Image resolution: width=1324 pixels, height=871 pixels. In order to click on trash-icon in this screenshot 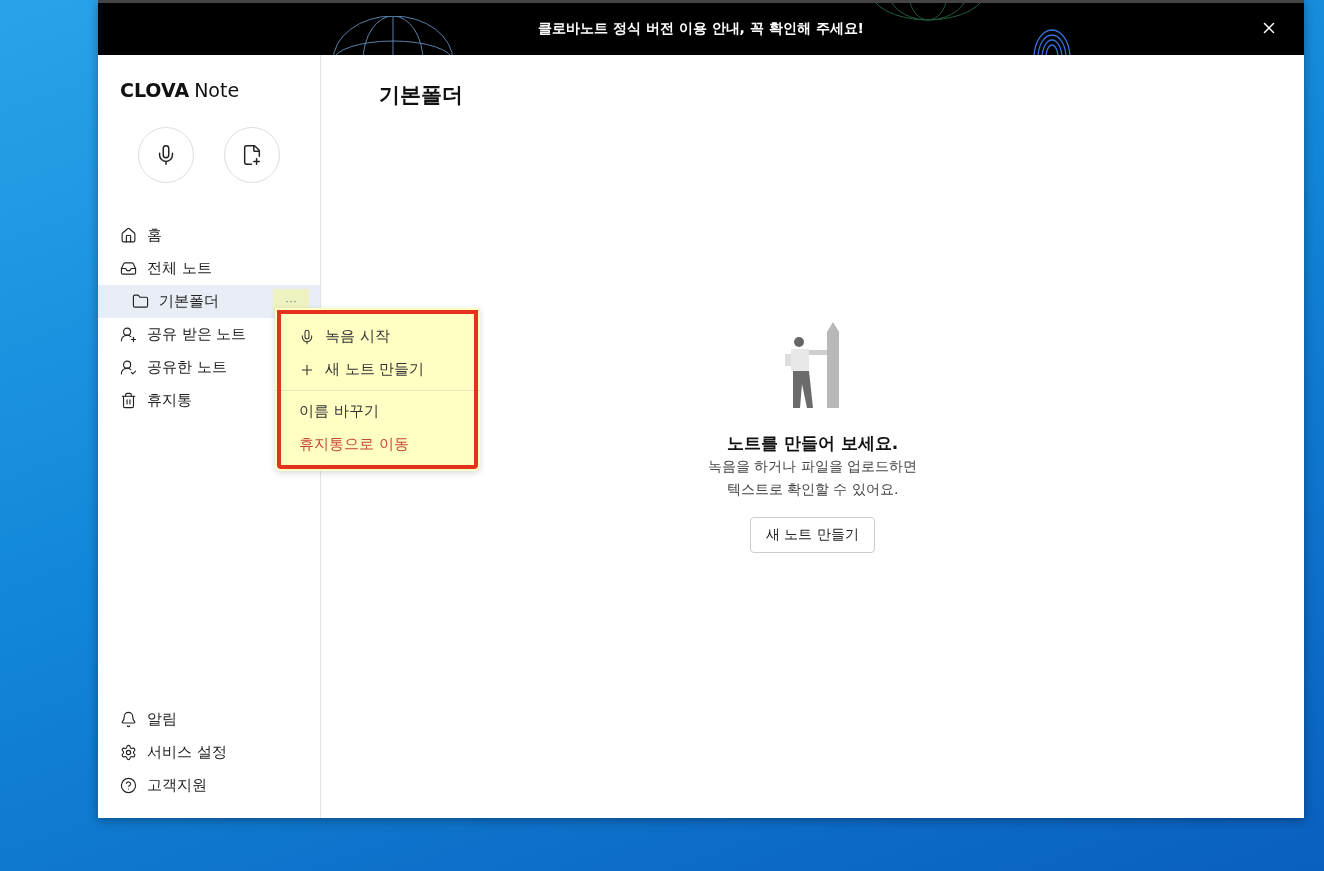, I will do `click(128, 400)`.